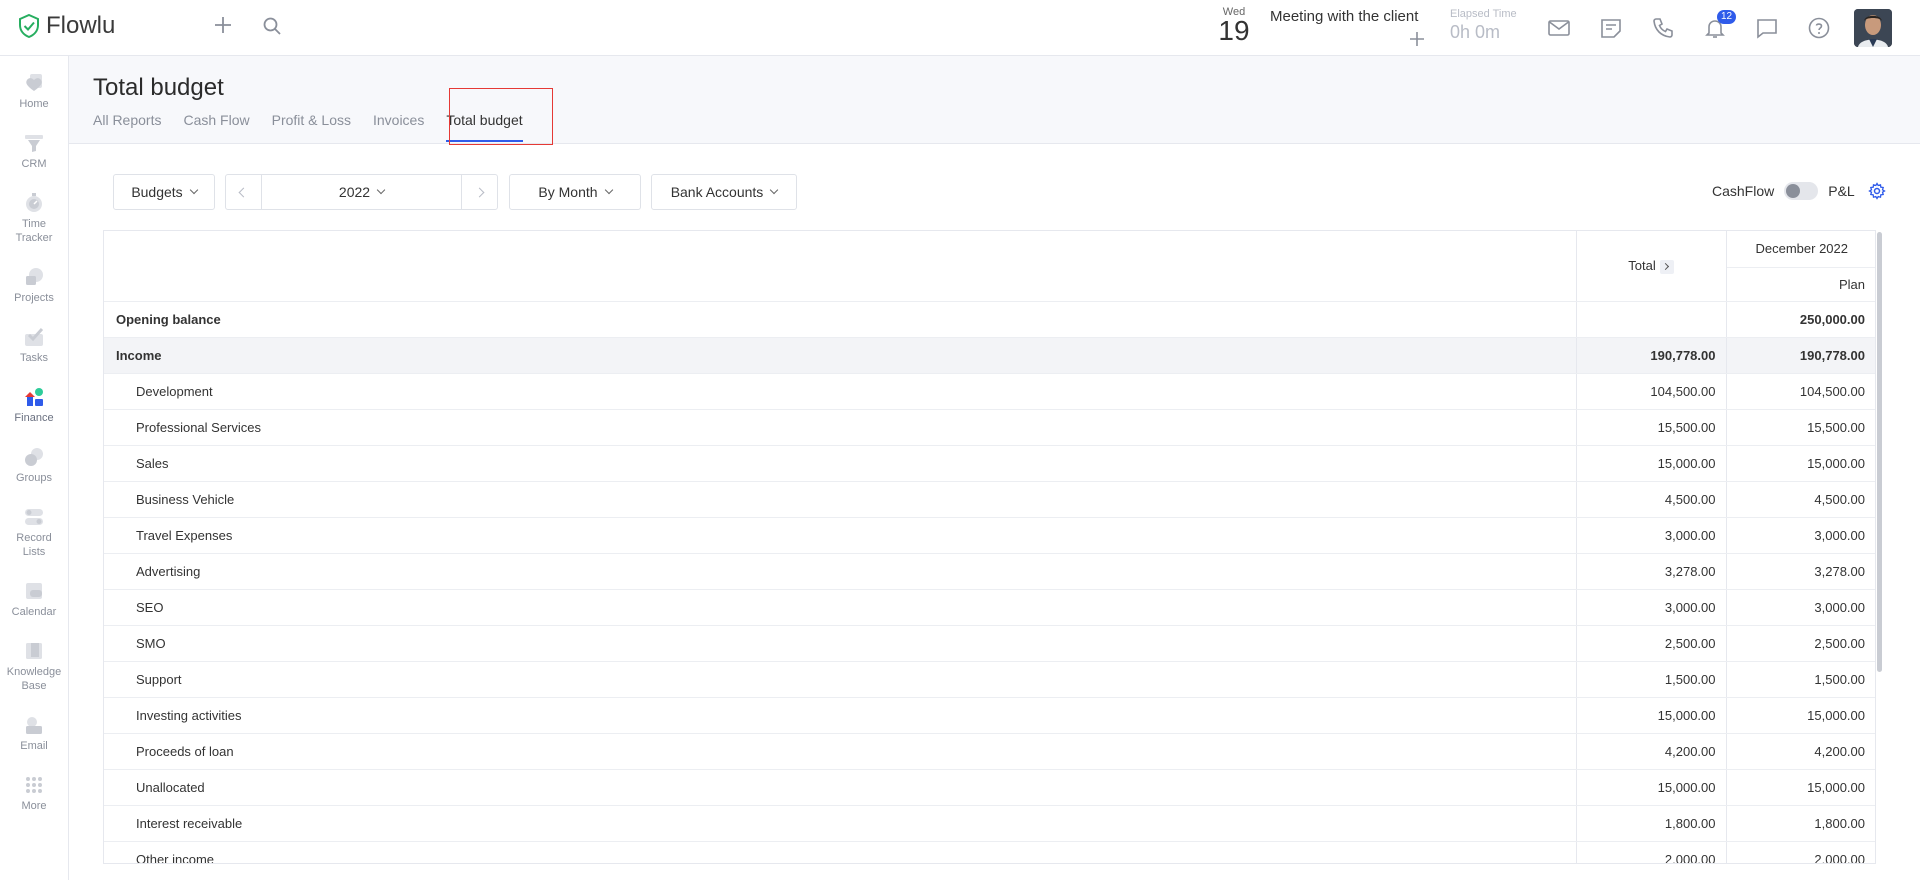 This screenshot has height=880, width=1920. I want to click on prev-year-button, so click(243, 192).